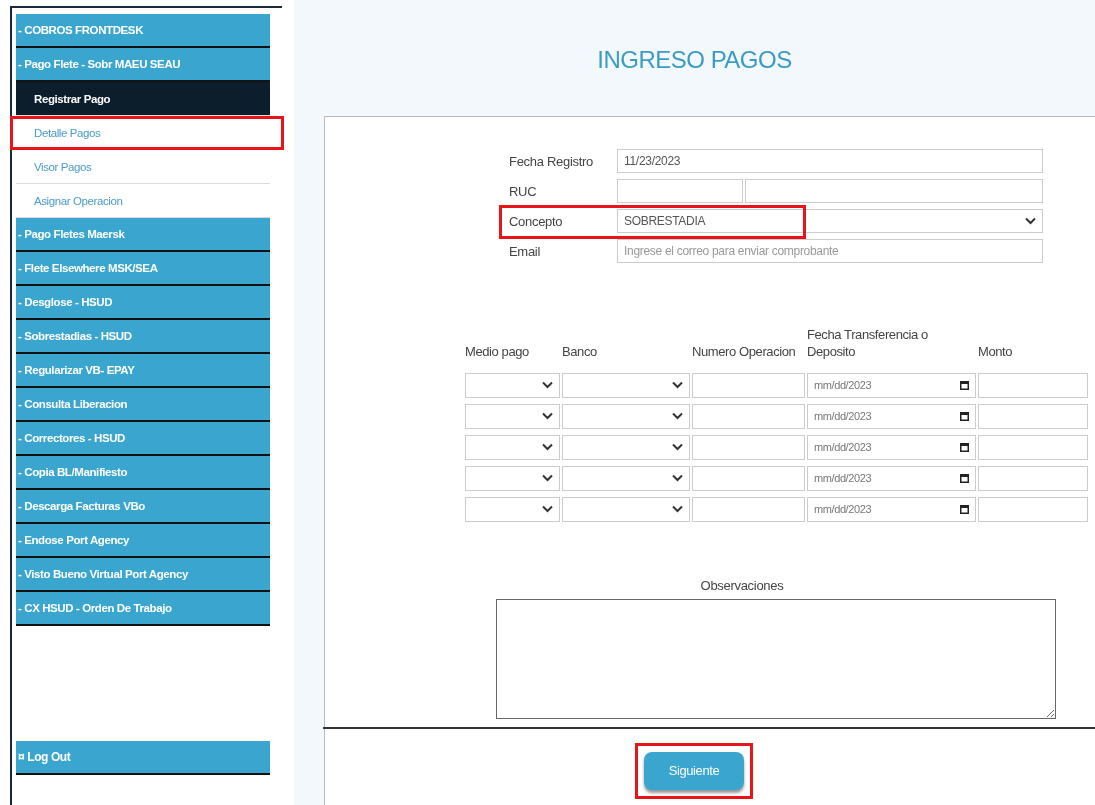 The height and width of the screenshot is (805, 1095). Describe the element at coordinates (776, 658) in the screenshot. I see `observations-field` at that location.